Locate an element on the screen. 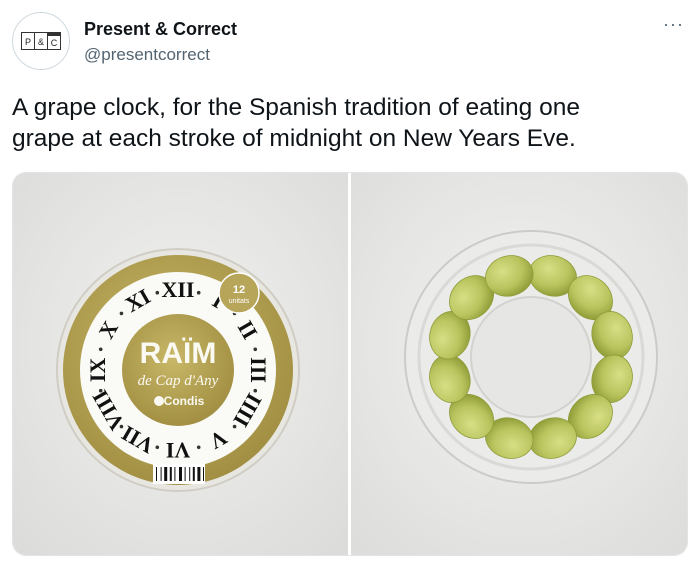 The image size is (700, 570). brand-label: RAÏM is located at coordinates (178, 353).